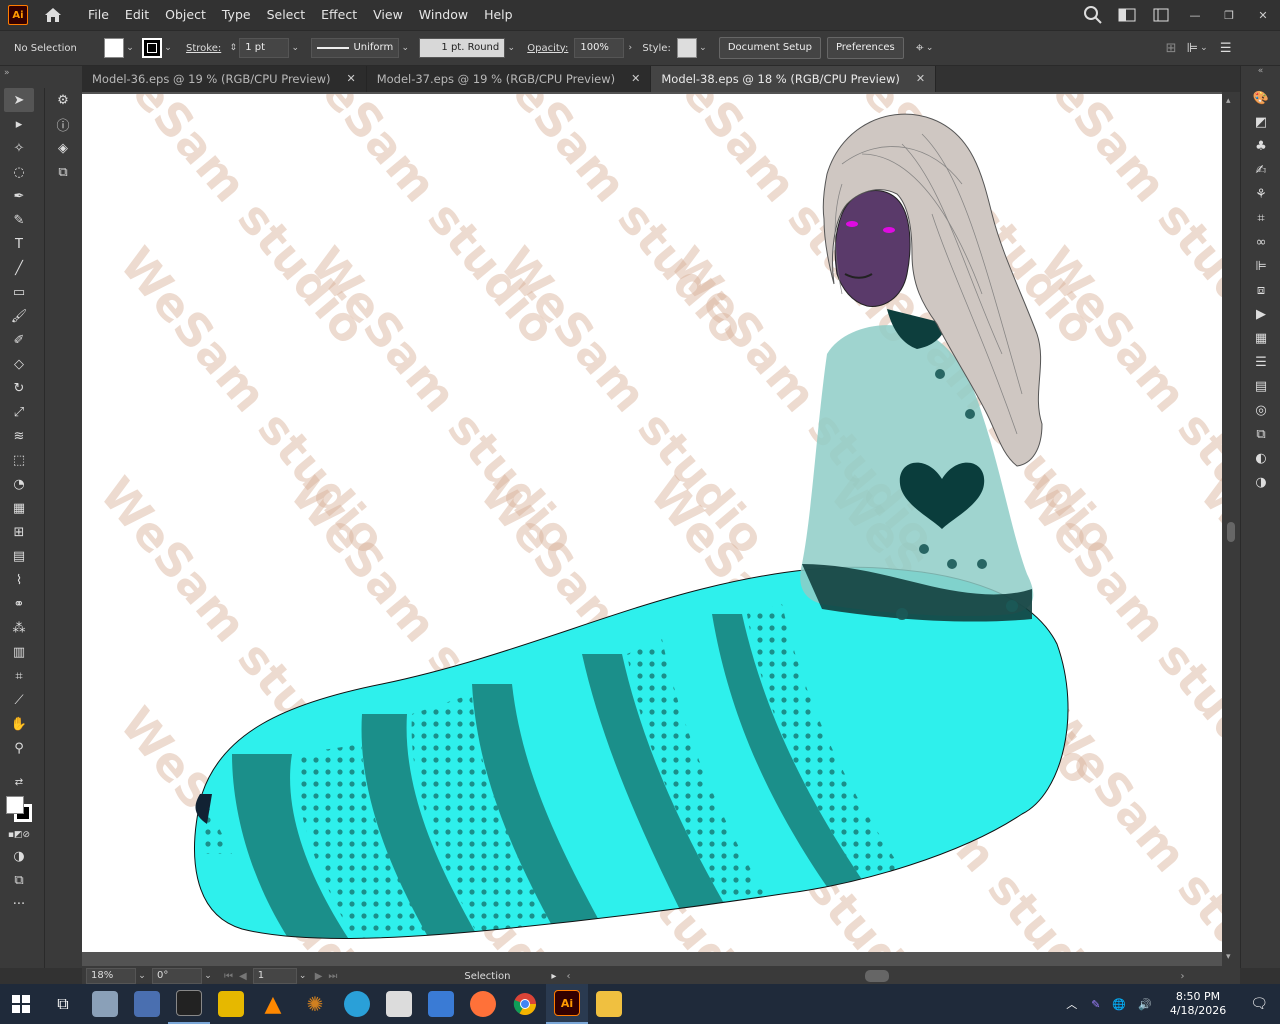 The height and width of the screenshot is (1024, 1280). What do you see at coordinates (339, 15) in the screenshot?
I see `menu-effect: Effect` at bounding box center [339, 15].